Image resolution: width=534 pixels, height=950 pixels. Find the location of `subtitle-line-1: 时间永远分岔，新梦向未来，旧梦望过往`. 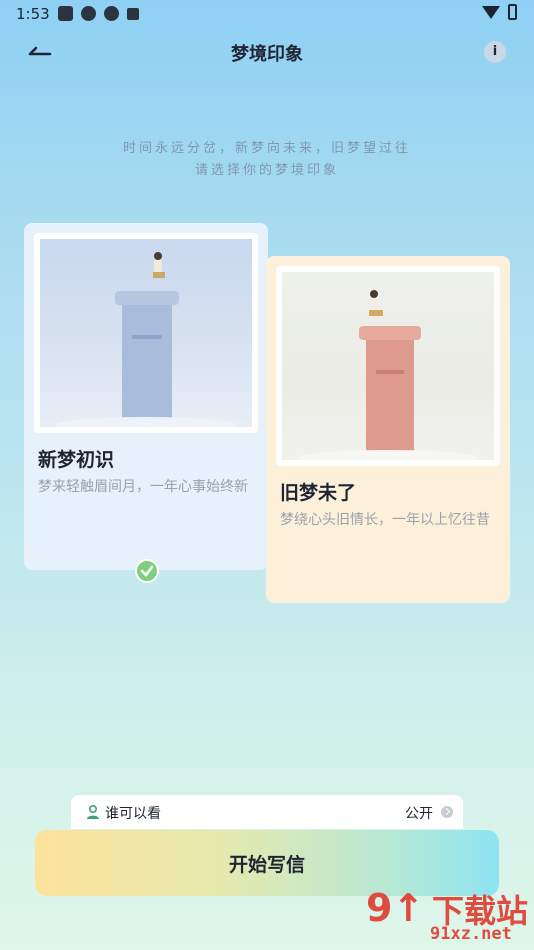

subtitle-line-1: 时间永远分岔，新梦向未来，旧梦望过往 is located at coordinates (266, 148).